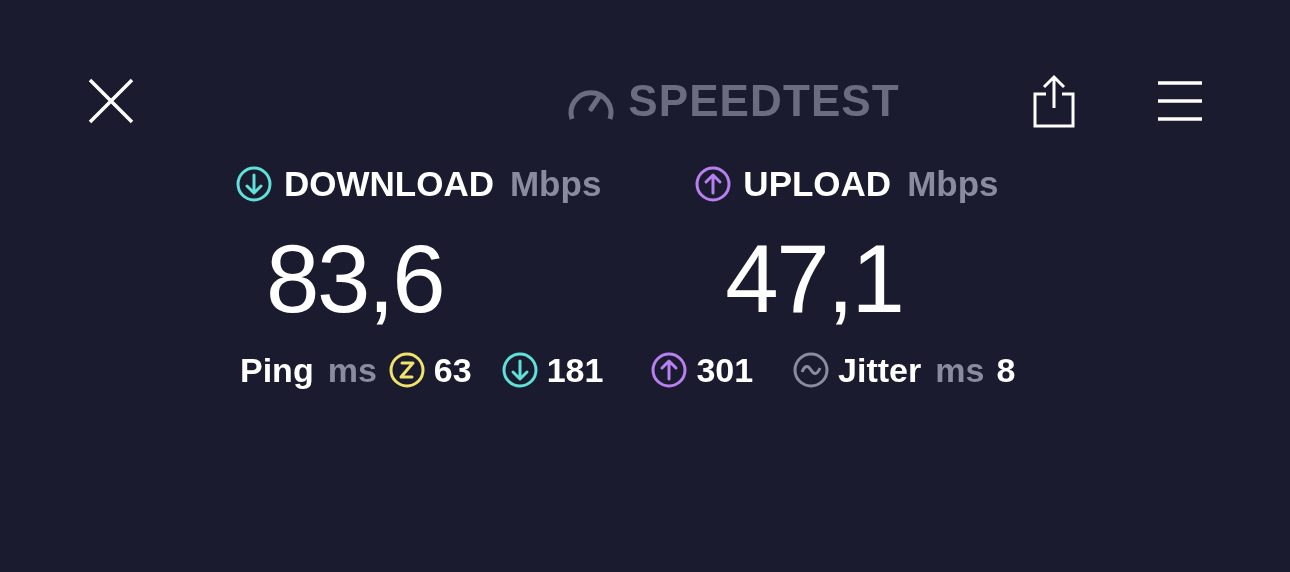 The image size is (1290, 572). Describe the element at coordinates (764, 101) in the screenshot. I see `logo: SPEEDTEST` at that location.